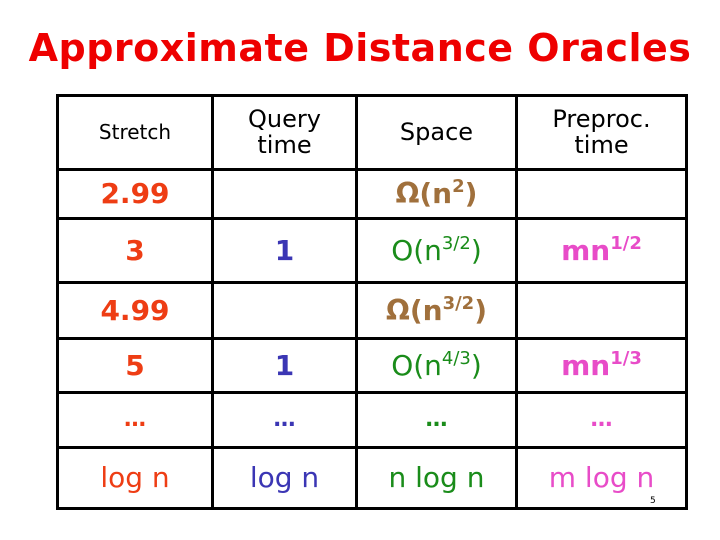 The width and height of the screenshot is (720, 540). What do you see at coordinates (436, 310) in the screenshot?
I see `cell-space: Ω(n3/2)` at bounding box center [436, 310].